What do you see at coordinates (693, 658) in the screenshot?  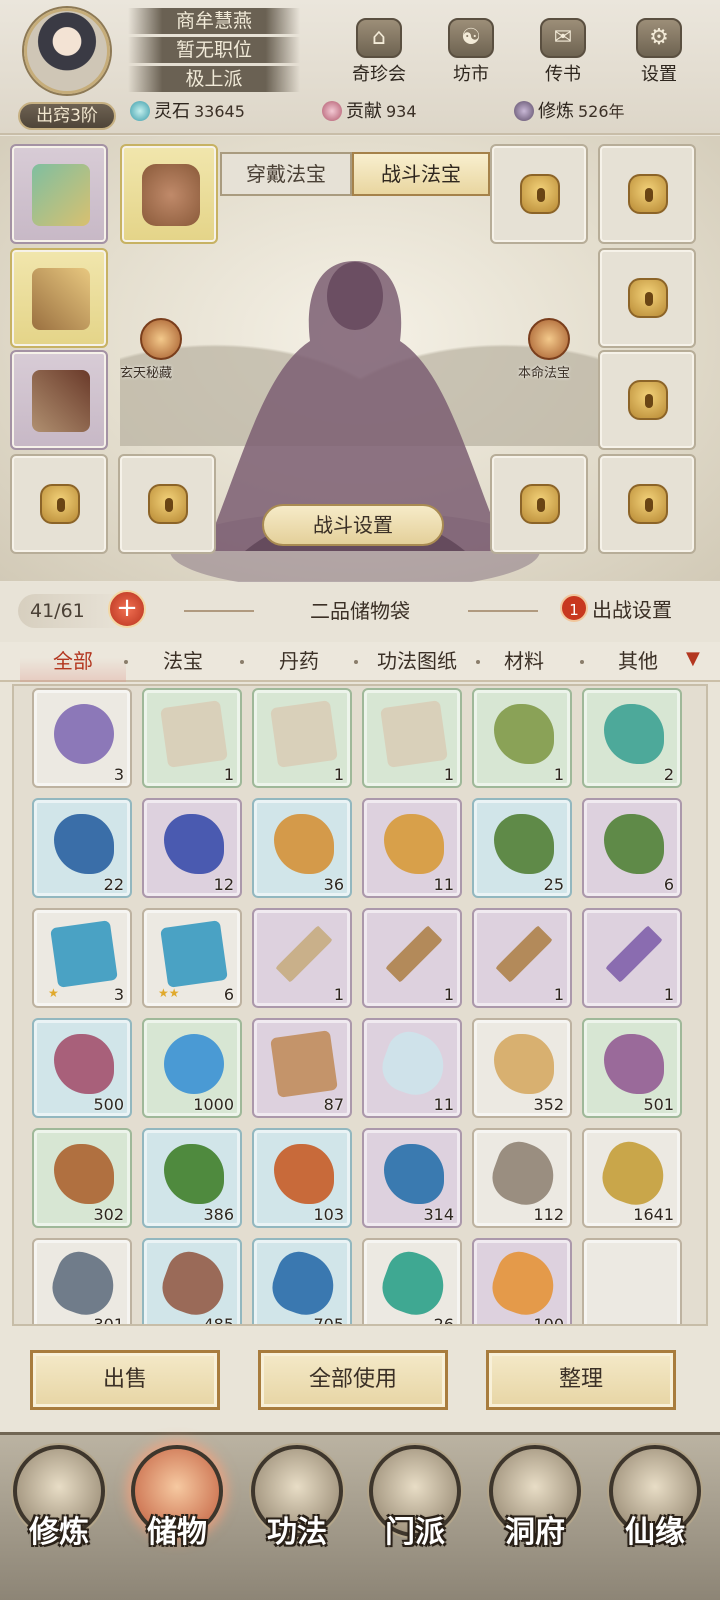 I see `chevron-down-icon: ▼` at bounding box center [693, 658].